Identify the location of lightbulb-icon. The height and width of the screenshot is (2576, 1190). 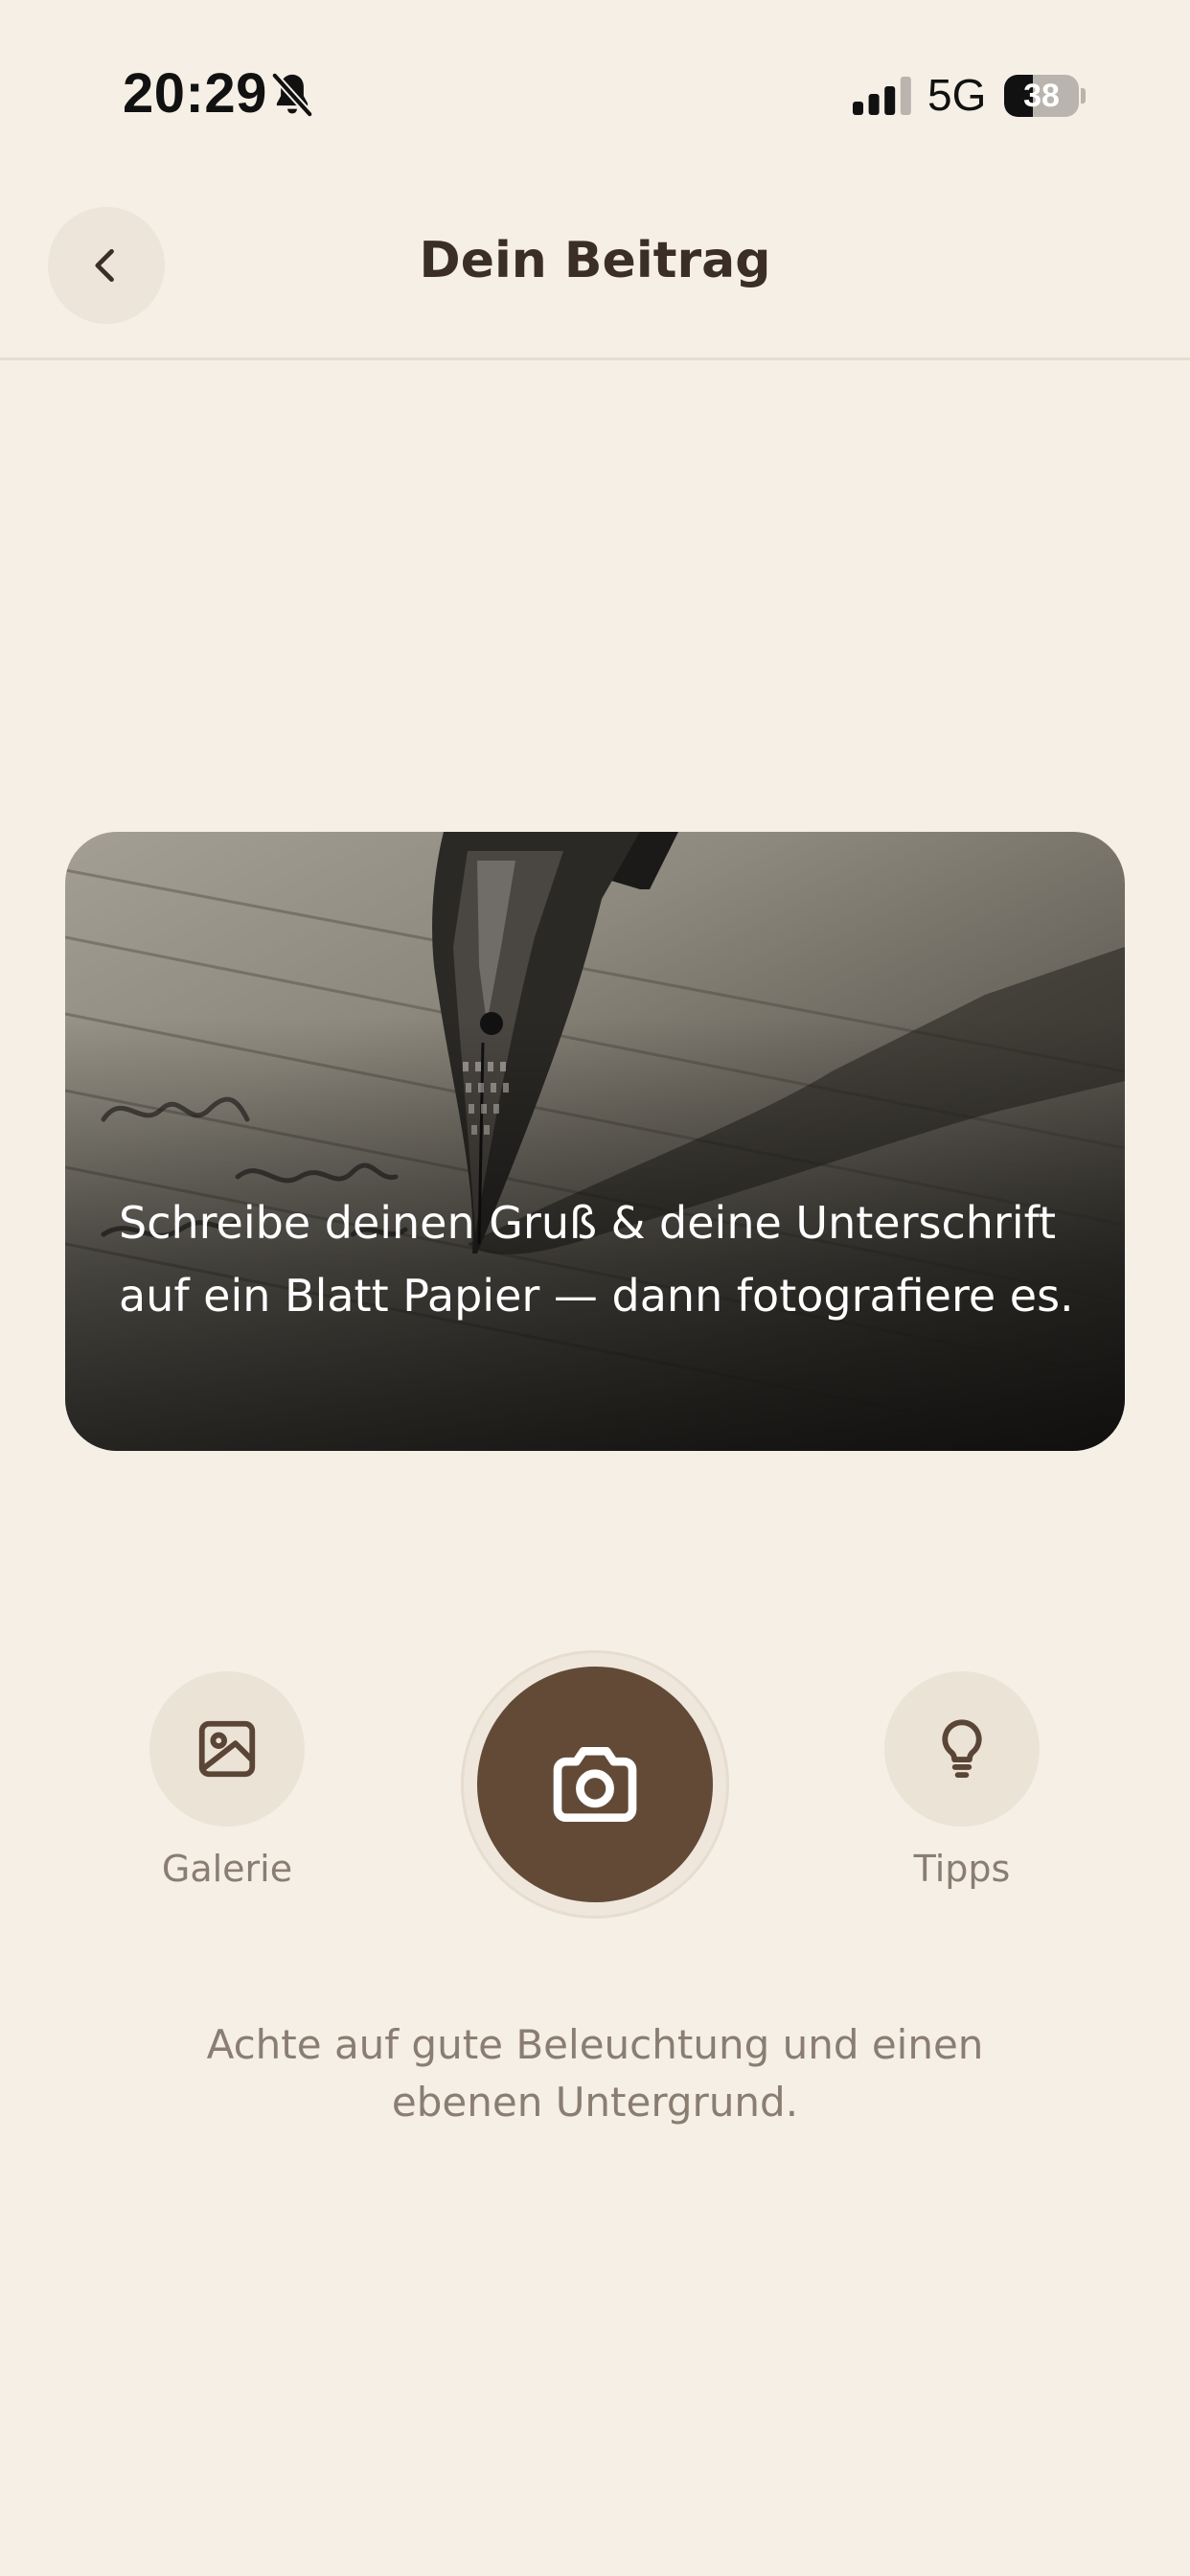
(962, 1749).